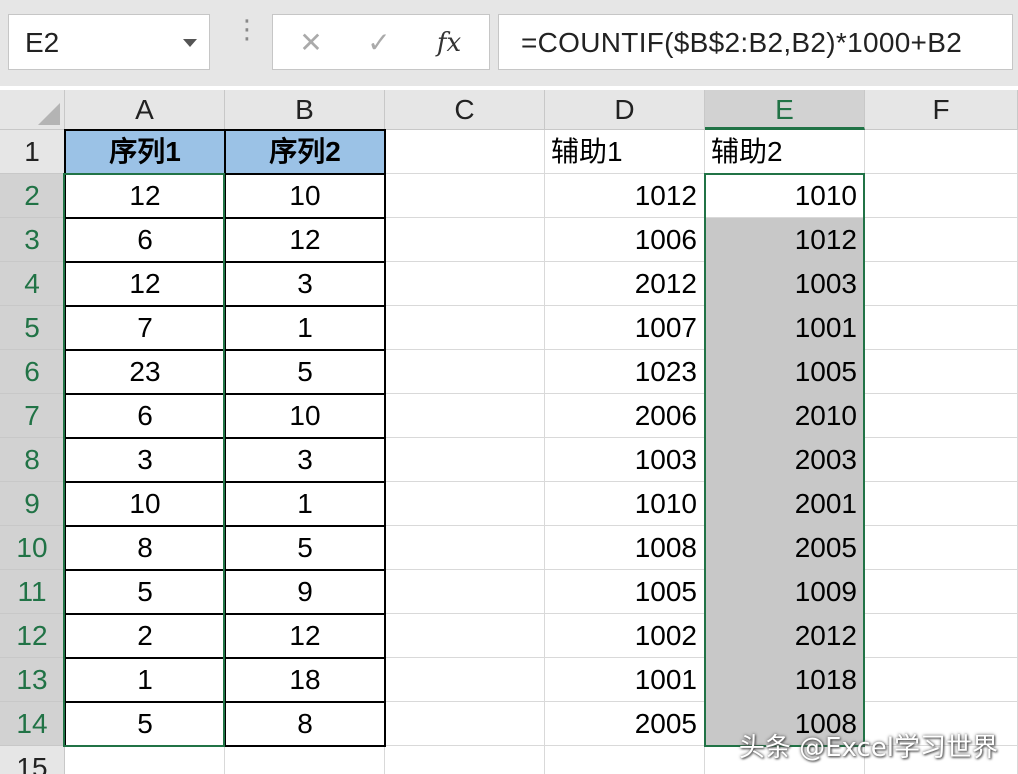  I want to click on name-box-value: E2, so click(42, 43).